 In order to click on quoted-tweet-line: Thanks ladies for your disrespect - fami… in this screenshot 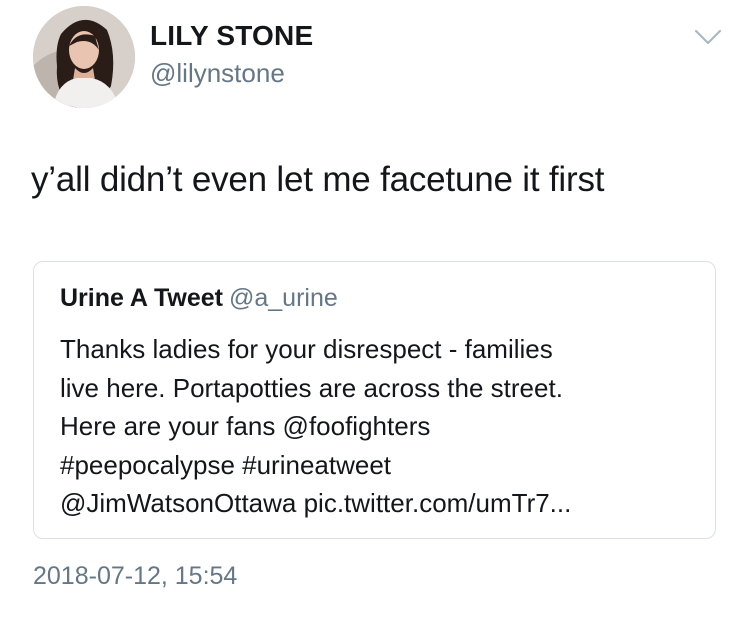, I will do `click(306, 349)`.